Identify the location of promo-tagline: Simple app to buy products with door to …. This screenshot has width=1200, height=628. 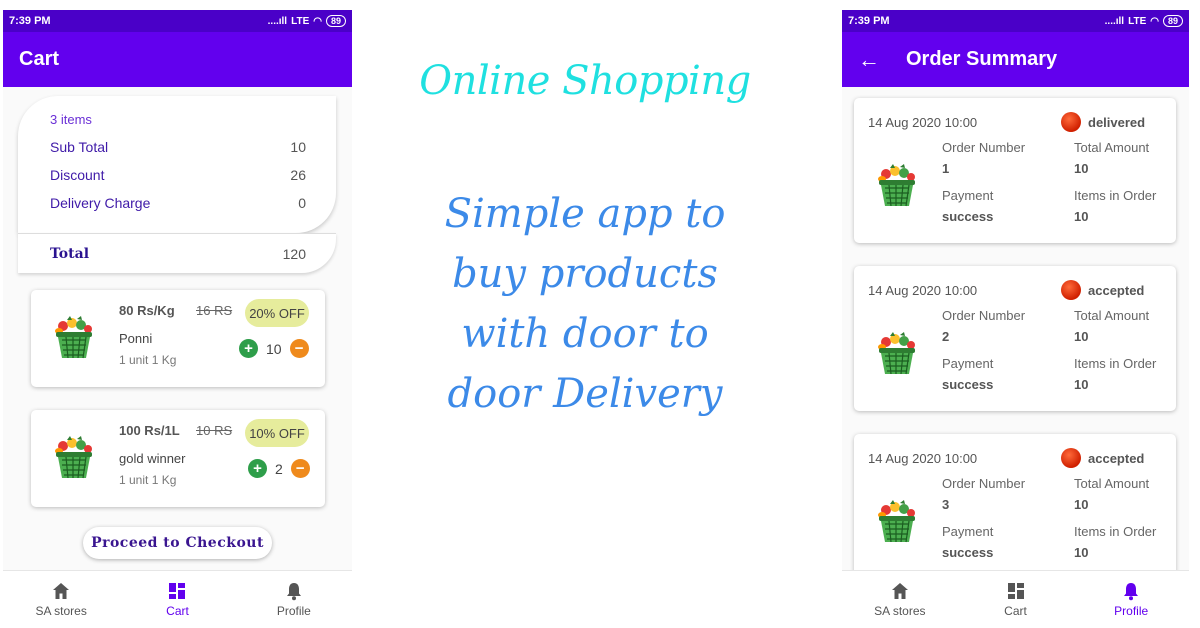
(585, 304).